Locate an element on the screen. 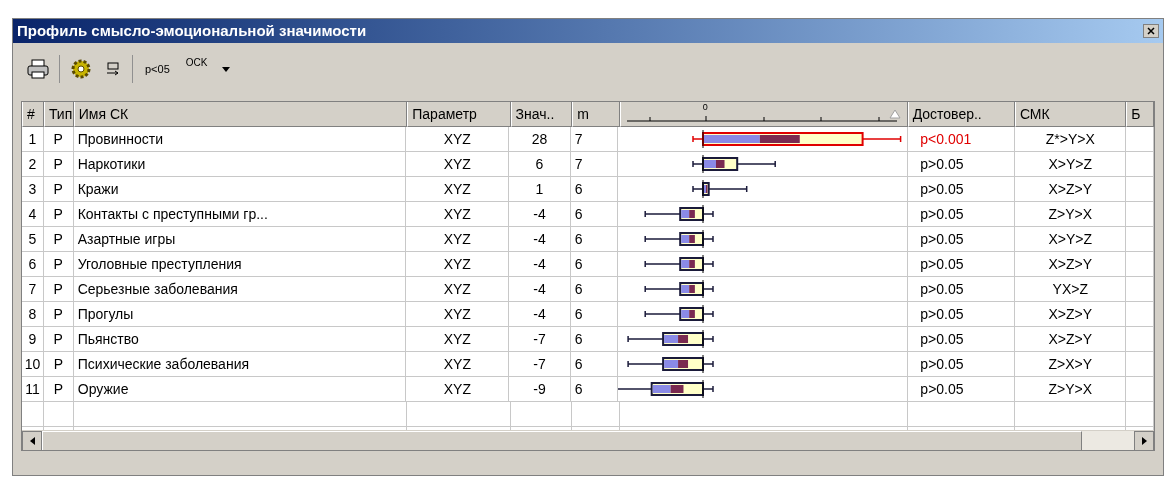 Image resolution: width=1176 pixels, height=484 pixels. column-header: Б is located at coordinates (1140, 114).